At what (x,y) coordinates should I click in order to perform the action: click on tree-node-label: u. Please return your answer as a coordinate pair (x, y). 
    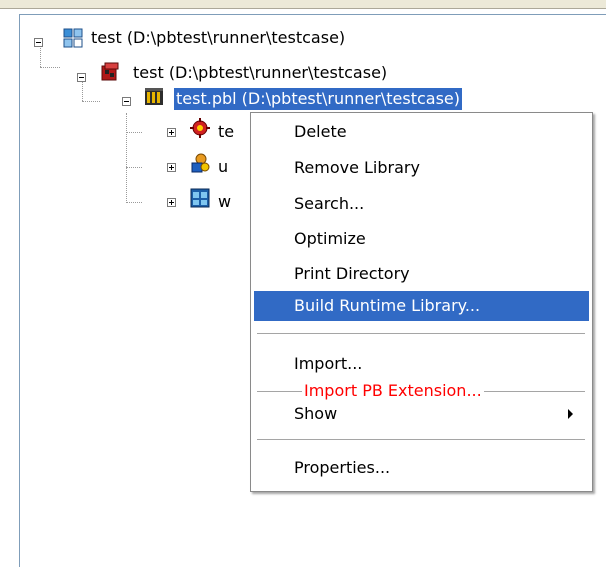
    Looking at the image, I should click on (223, 167).